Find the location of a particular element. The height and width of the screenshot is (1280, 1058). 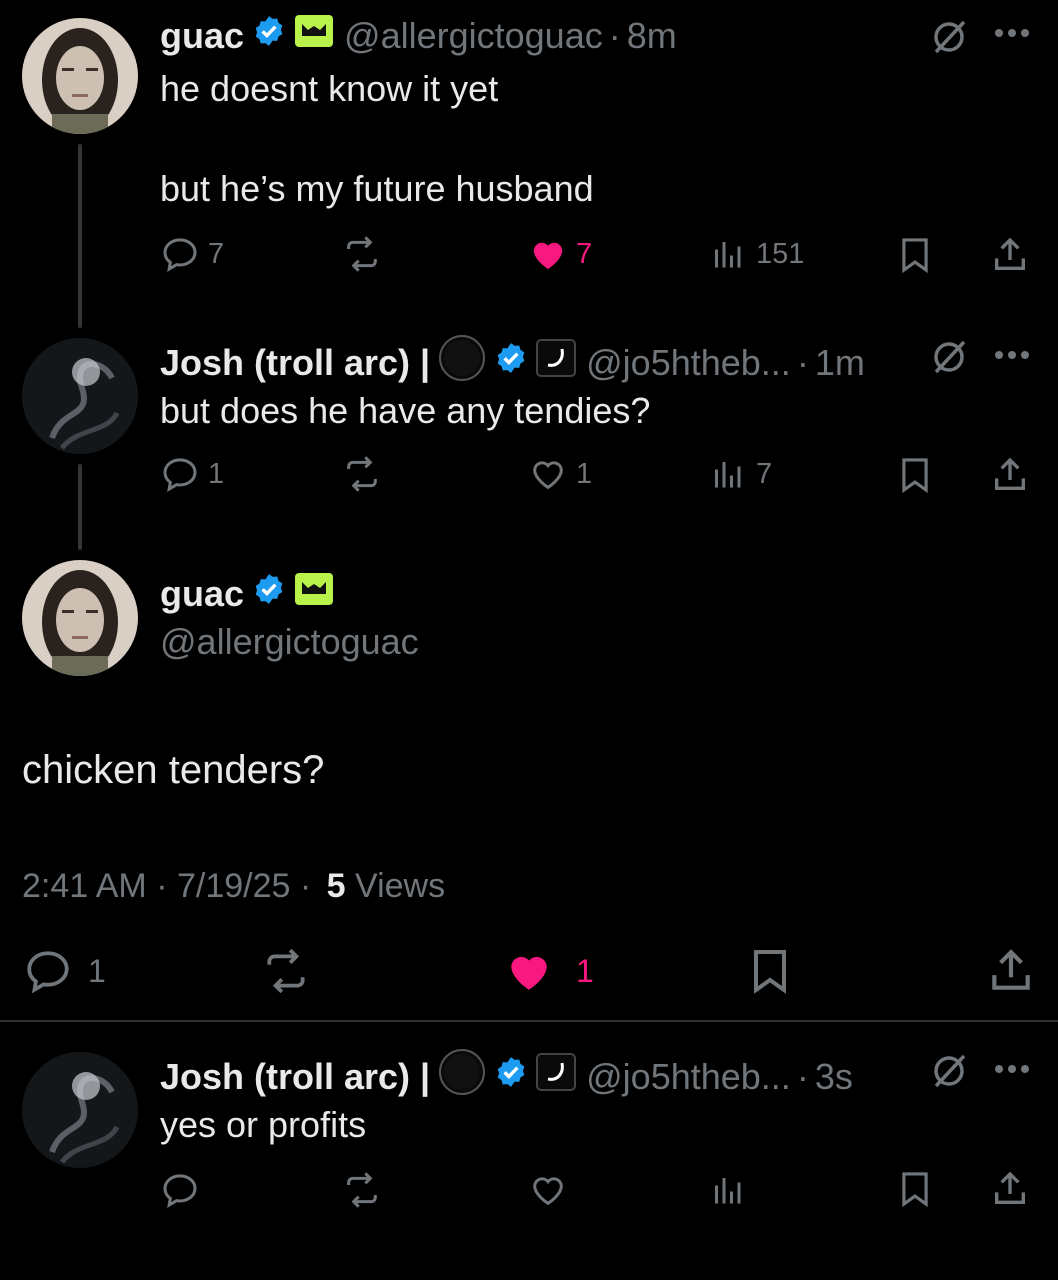

main-tweet-text: chicken tenders? is located at coordinates (173, 770).